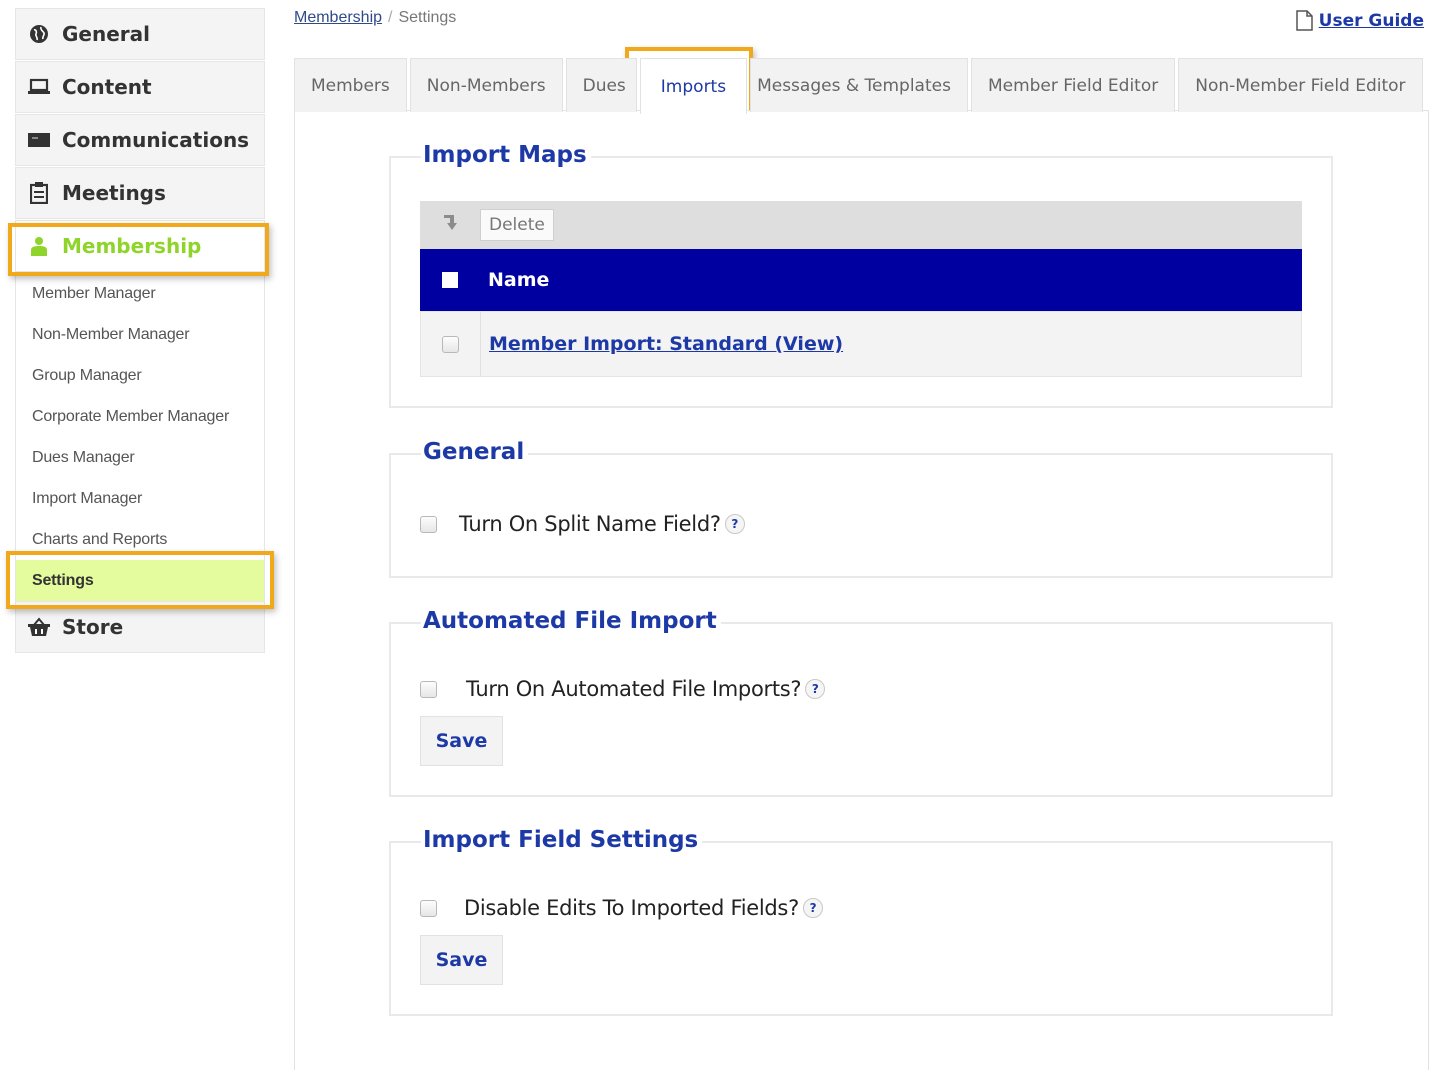  Describe the element at coordinates (562, 840) in the screenshot. I see `import-field-settings-legend: Import Field Settings` at that location.